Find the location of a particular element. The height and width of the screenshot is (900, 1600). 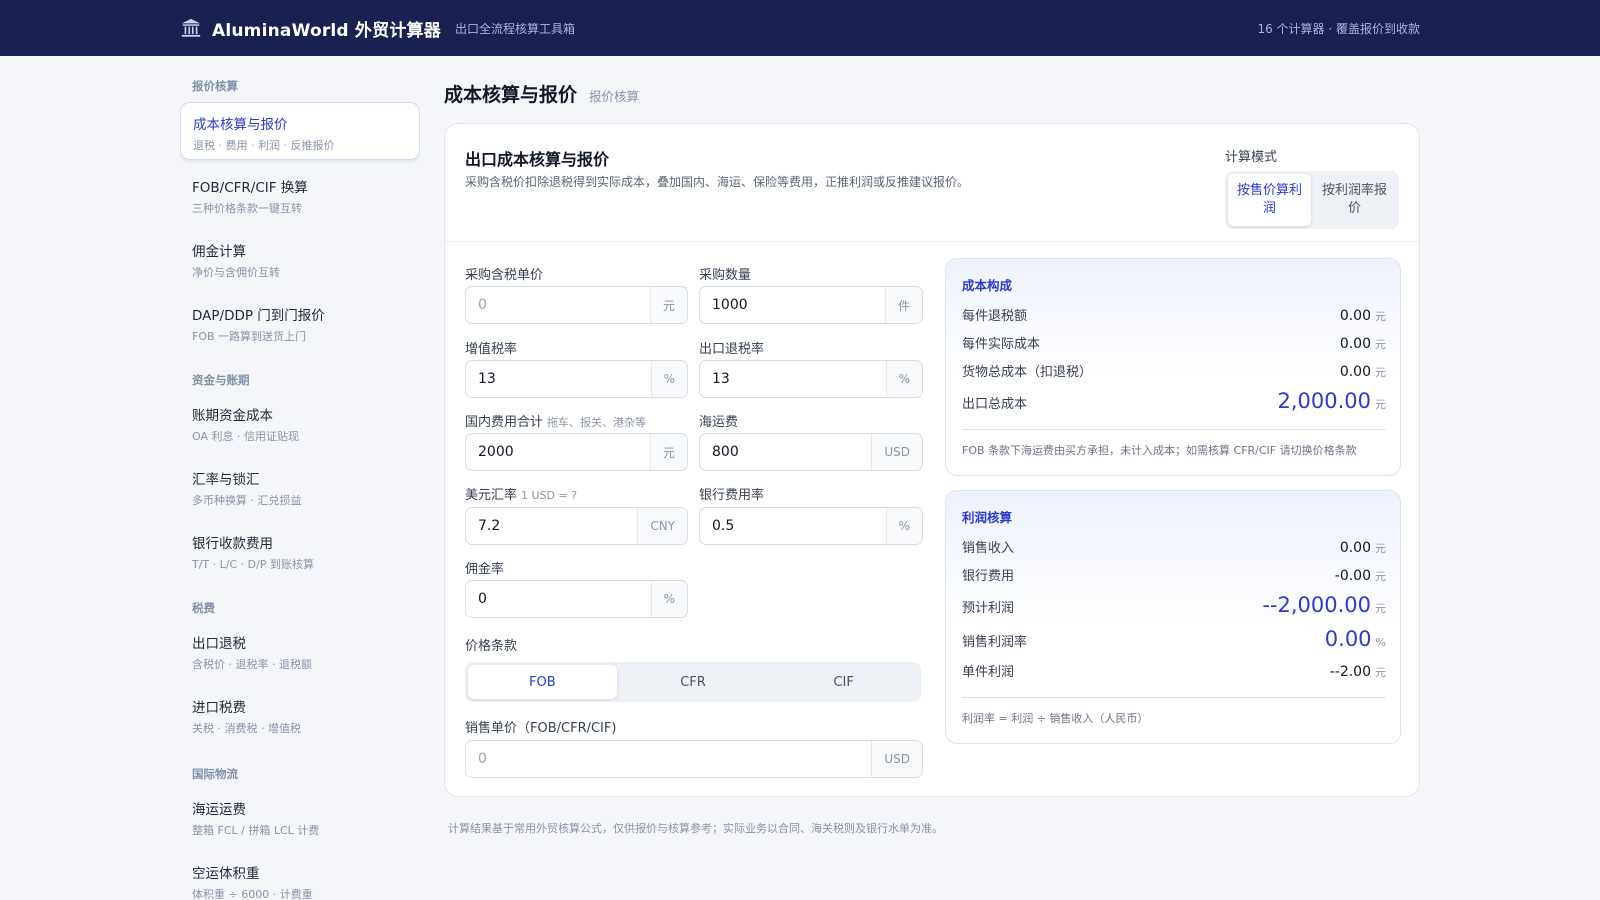

freight-input: 800 USD is located at coordinates (811, 452).